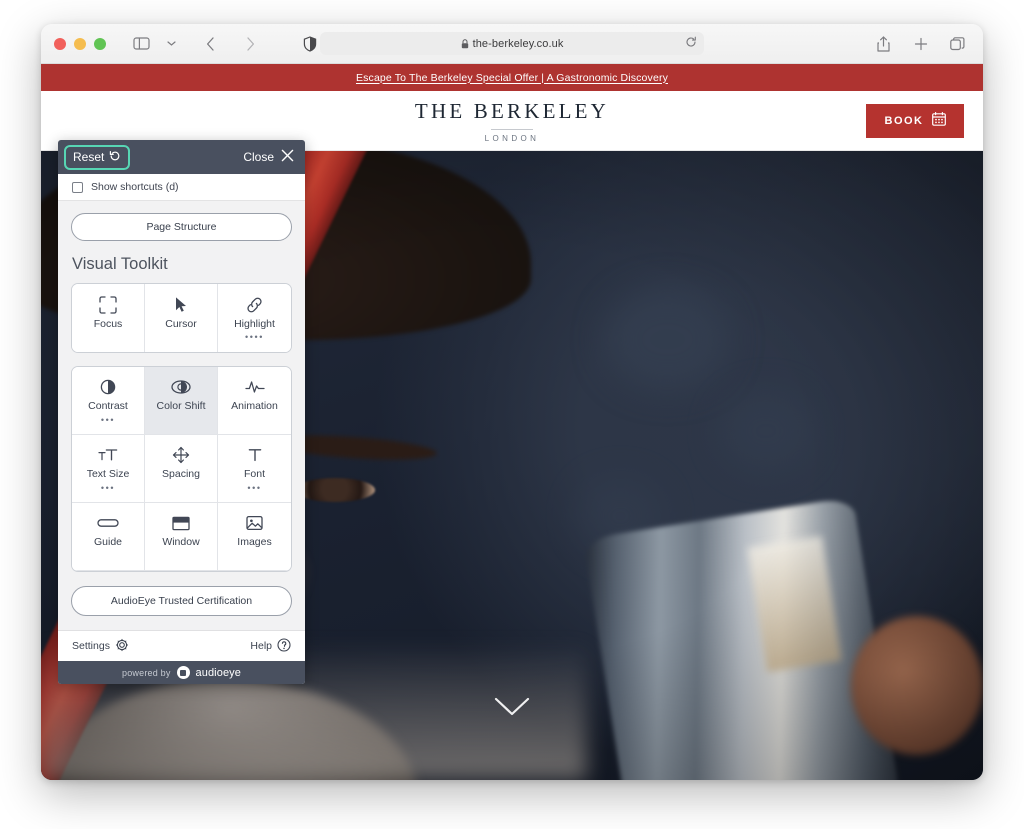 The width and height of the screenshot is (1024, 829). Describe the element at coordinates (181, 187) in the screenshot. I see `show-shortcuts-row: Show shortcuts (d)` at that location.